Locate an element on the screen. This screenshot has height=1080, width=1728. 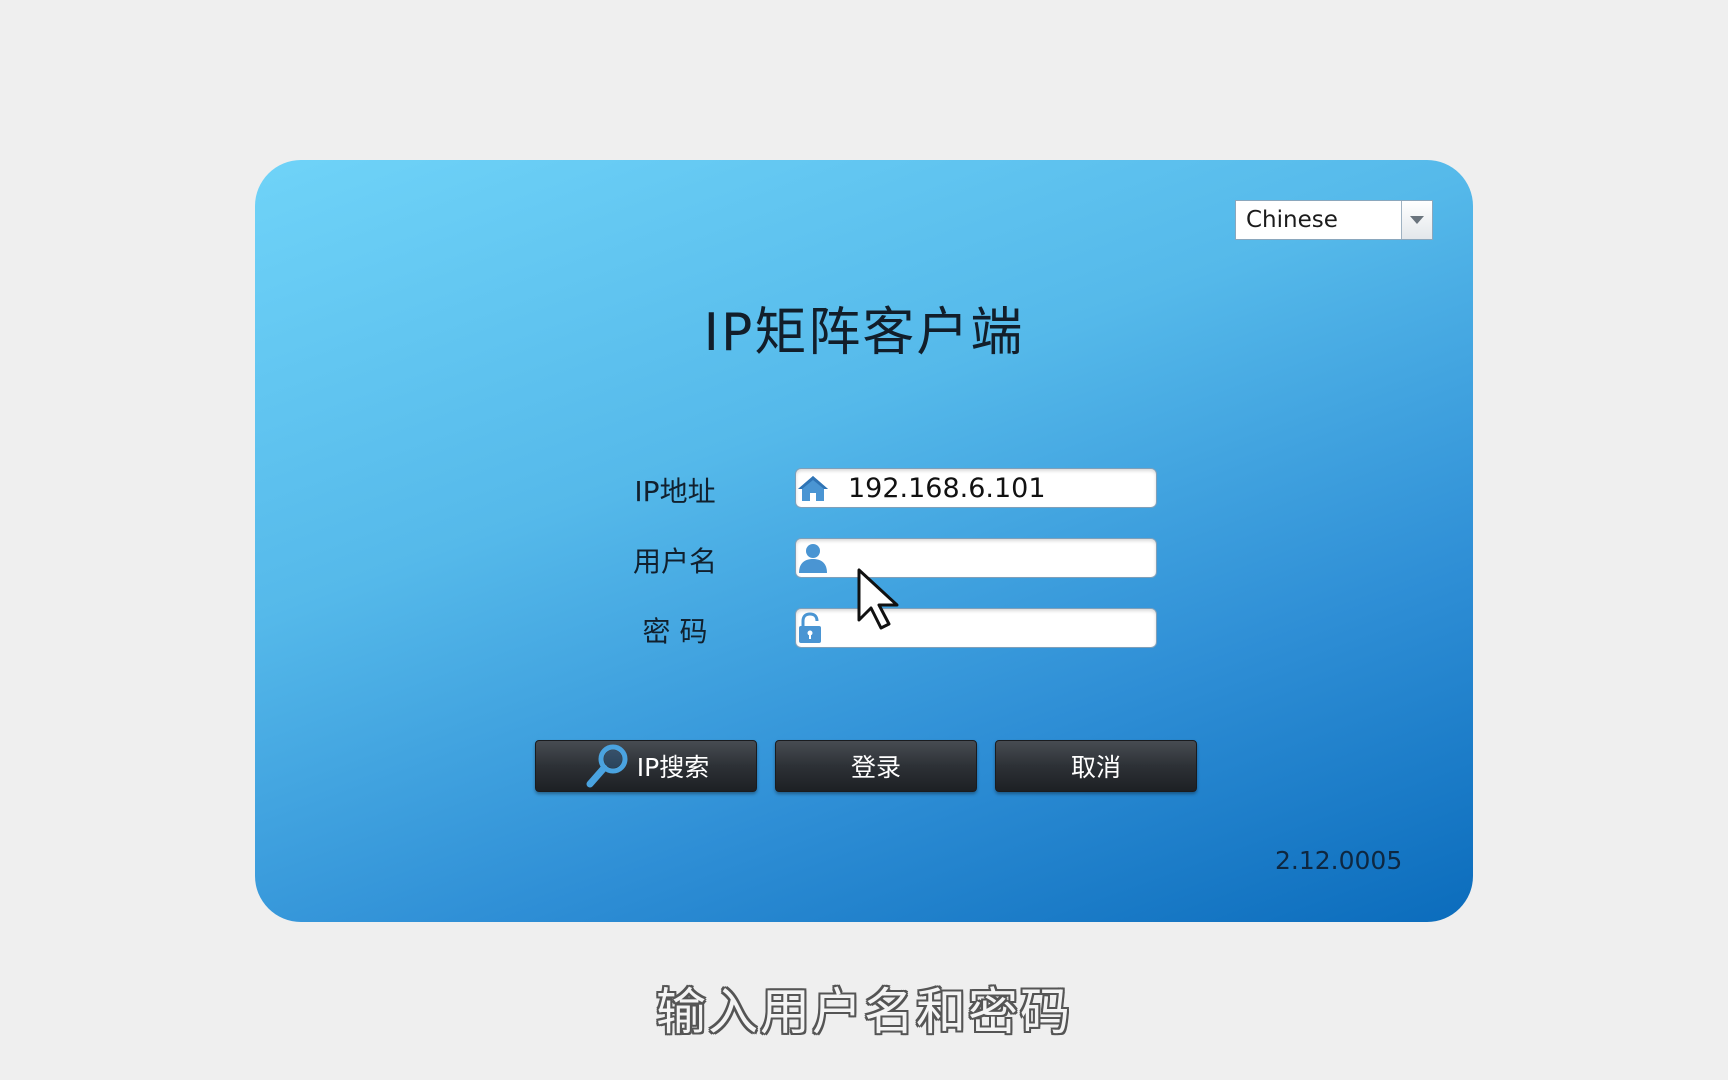
ip-search-label: IP搜索 is located at coordinates (673, 767).